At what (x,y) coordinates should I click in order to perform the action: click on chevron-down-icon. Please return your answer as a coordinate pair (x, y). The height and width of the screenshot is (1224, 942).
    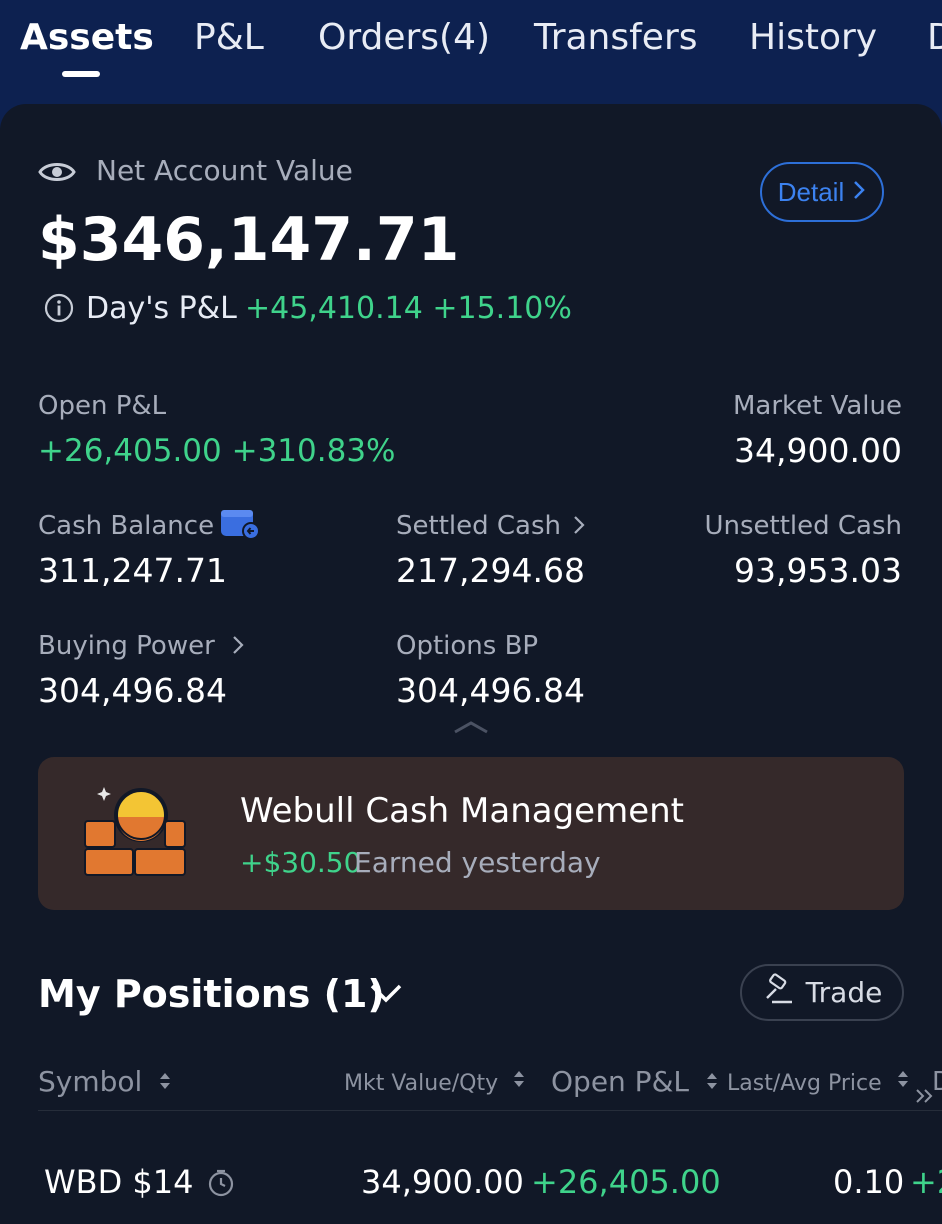
    Looking at the image, I should click on (386, 995).